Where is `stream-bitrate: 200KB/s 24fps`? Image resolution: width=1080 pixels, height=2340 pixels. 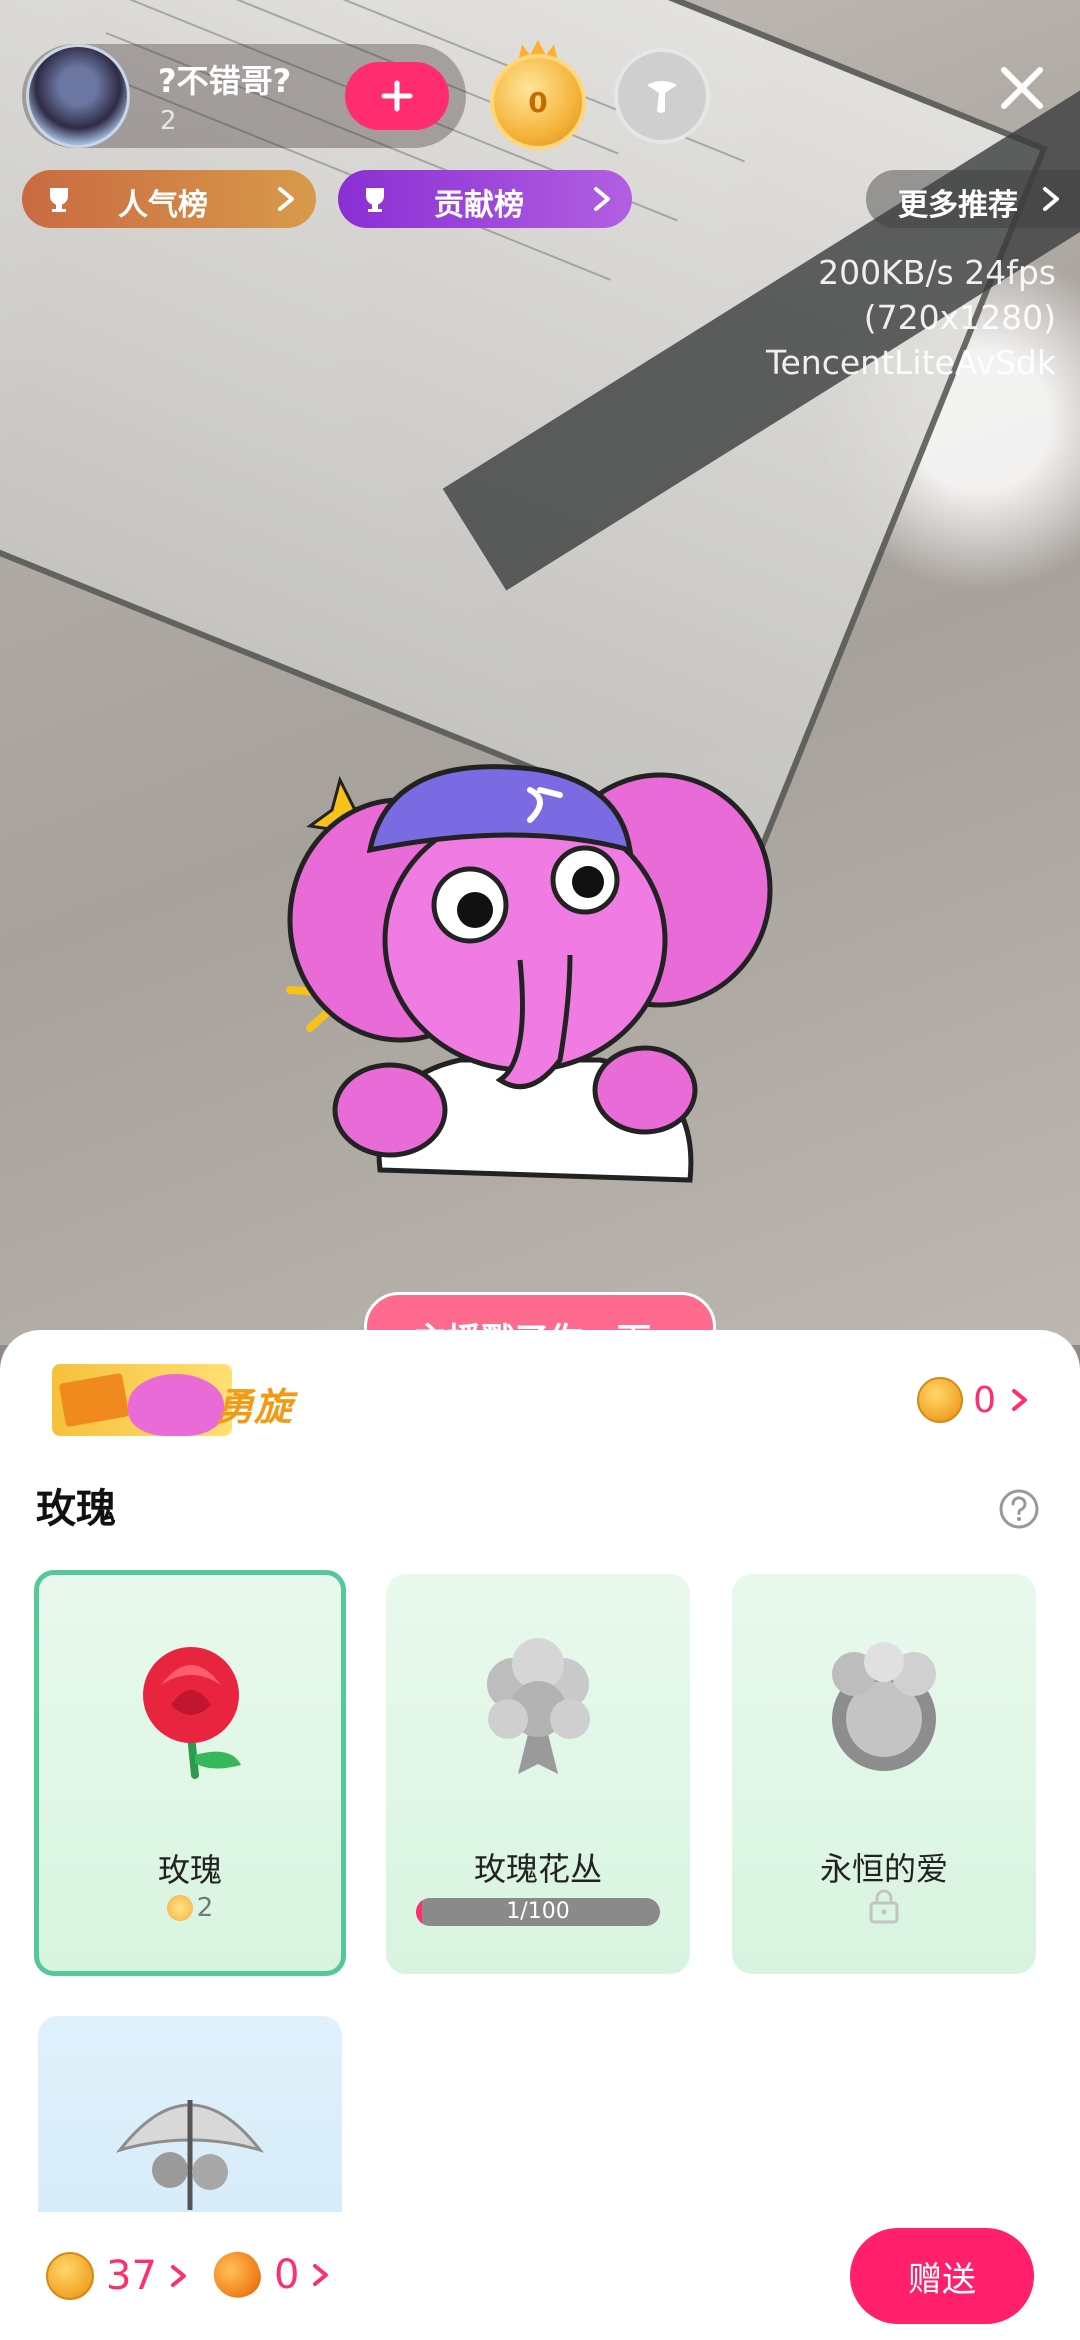
stream-bitrate: 200KB/s 24fps is located at coordinates (937, 272).